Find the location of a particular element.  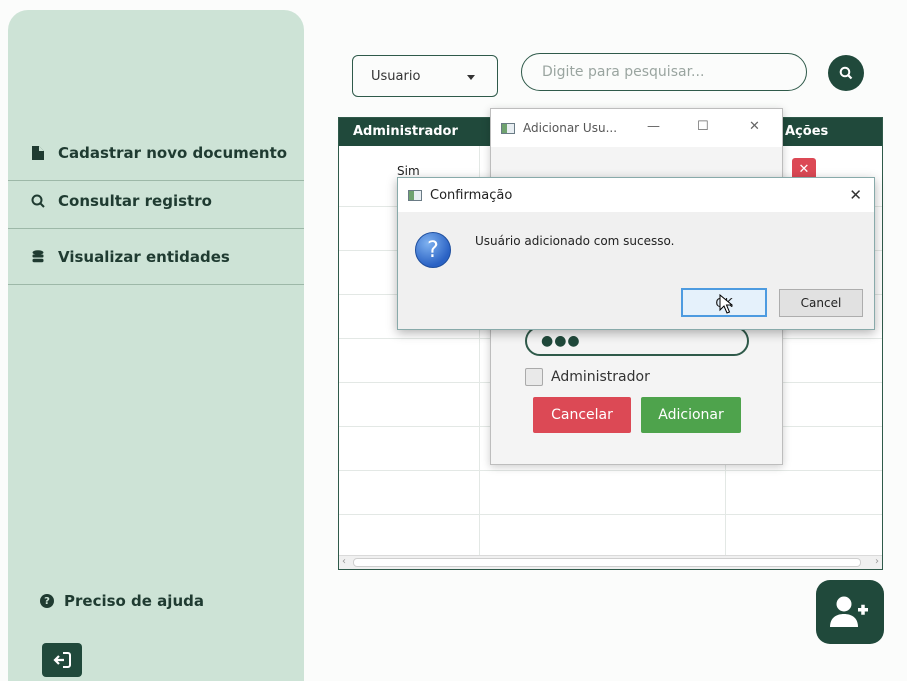

confirmation-dialog-title: Confirmação is located at coordinates (471, 195).